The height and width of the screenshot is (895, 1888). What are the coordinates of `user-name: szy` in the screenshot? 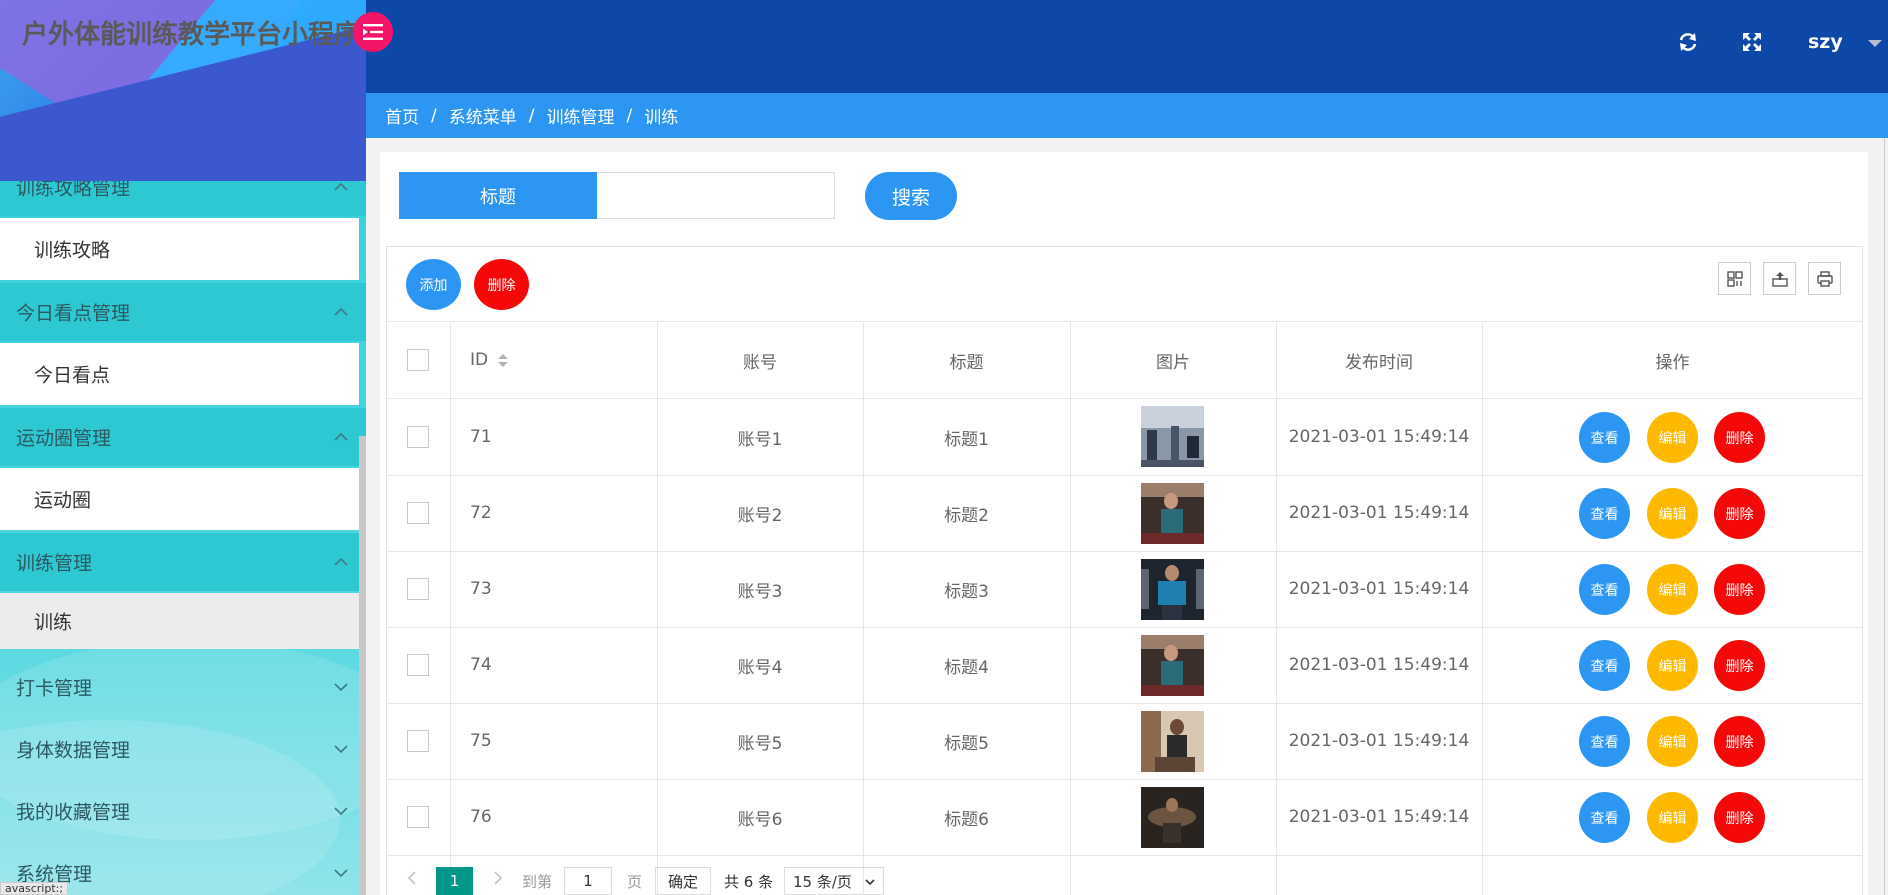 It's located at (1825, 42).